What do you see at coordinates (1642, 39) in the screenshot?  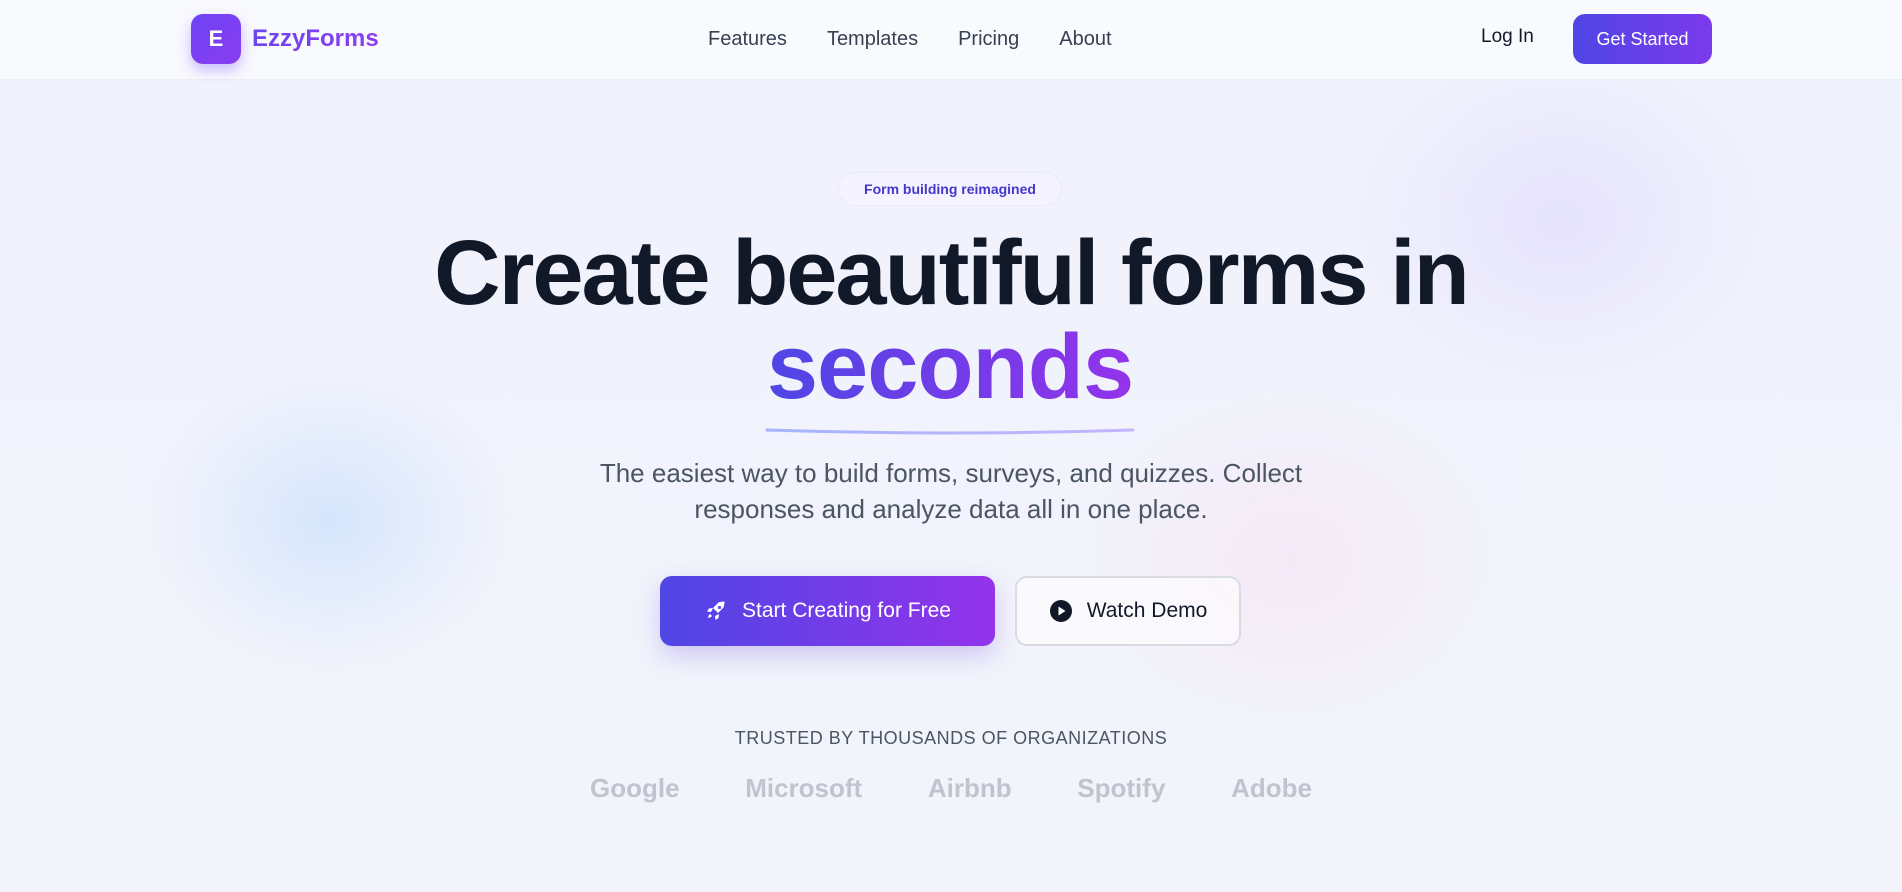 I see `get-started-button: Get Started` at bounding box center [1642, 39].